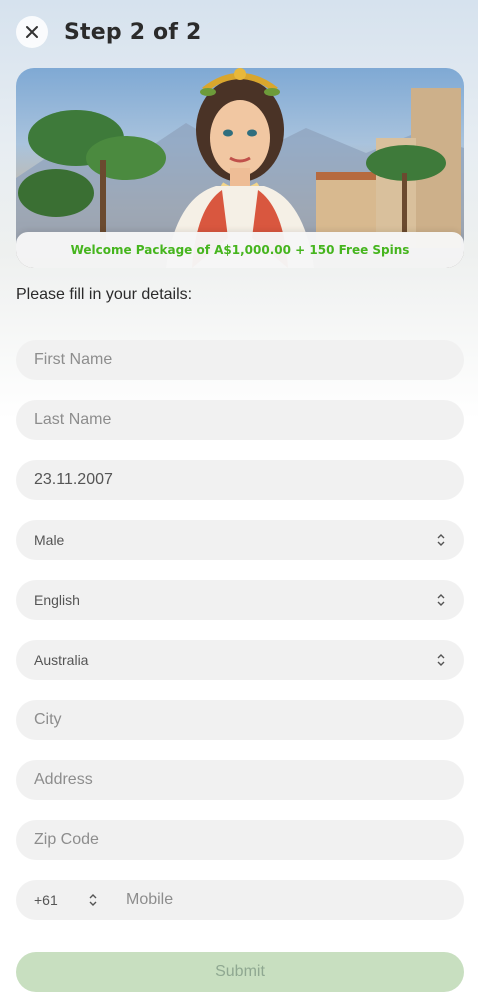  Describe the element at coordinates (104, 294) in the screenshot. I see `form-instructions: Please fill in your details:` at that location.